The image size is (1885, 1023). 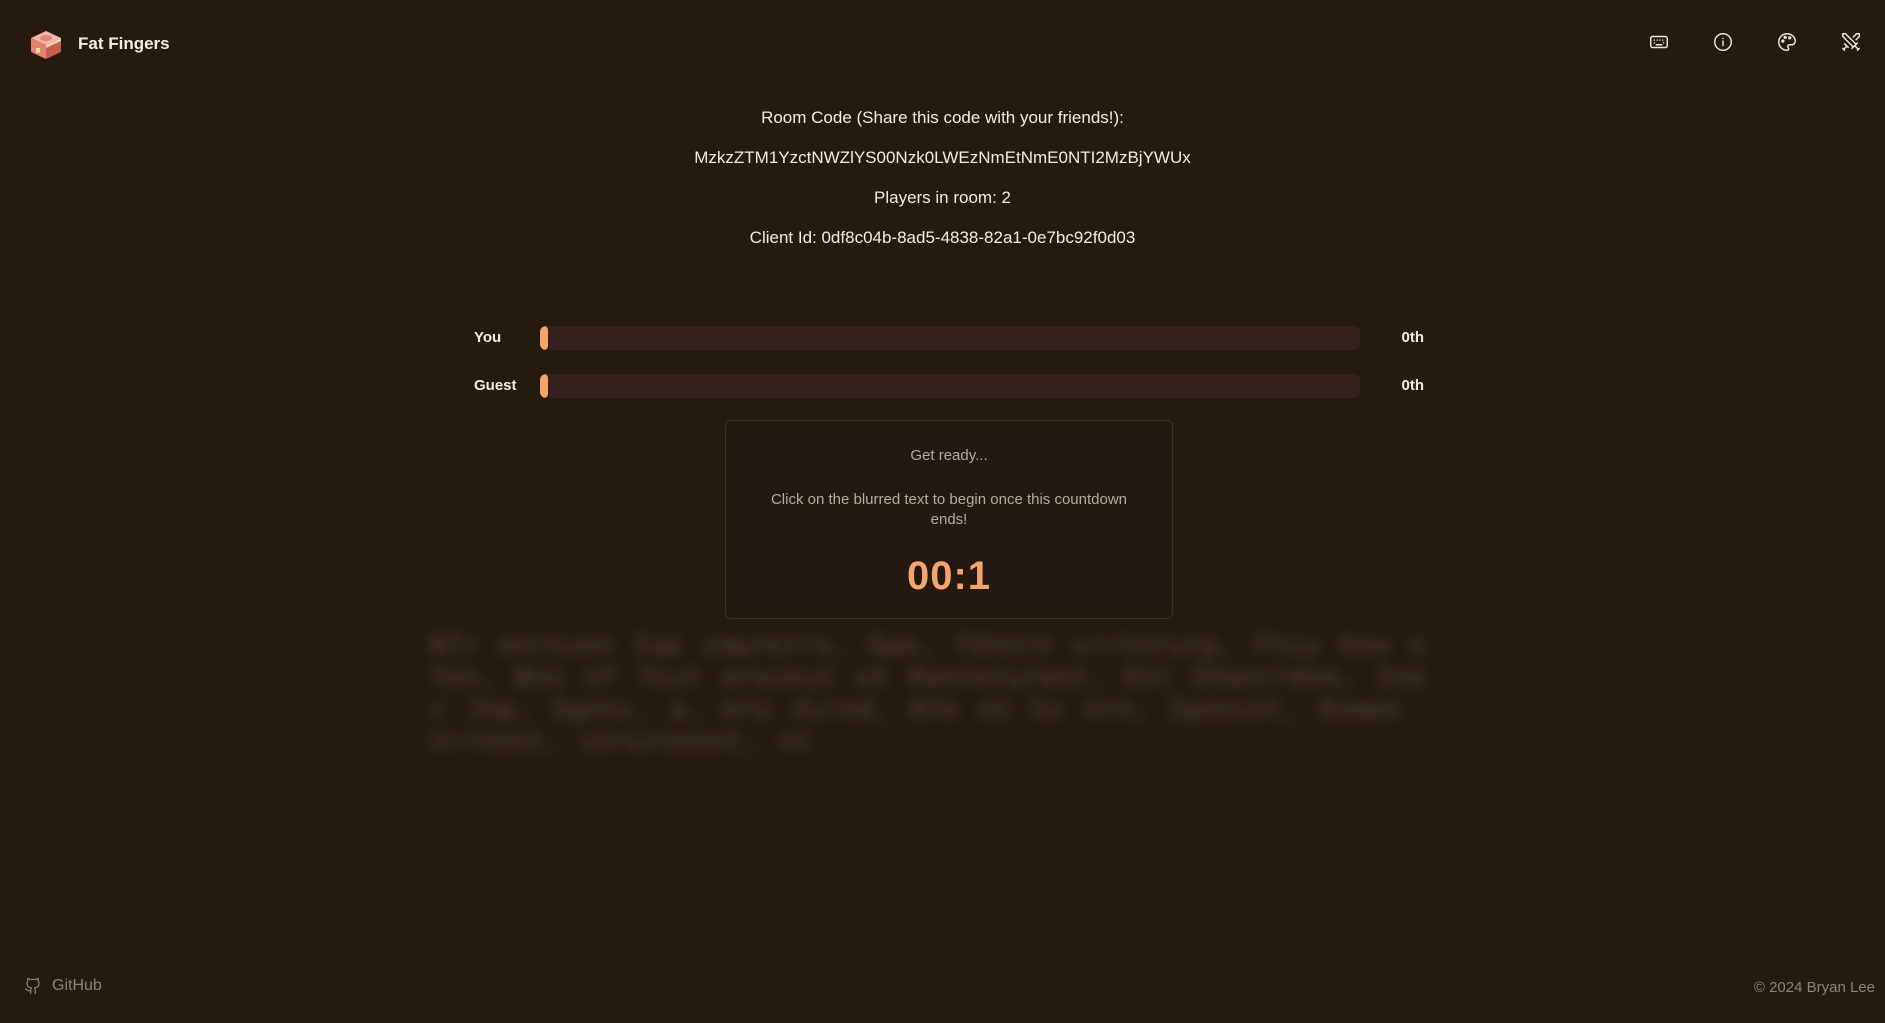 What do you see at coordinates (488, 337) in the screenshot?
I see `player-name: You` at bounding box center [488, 337].